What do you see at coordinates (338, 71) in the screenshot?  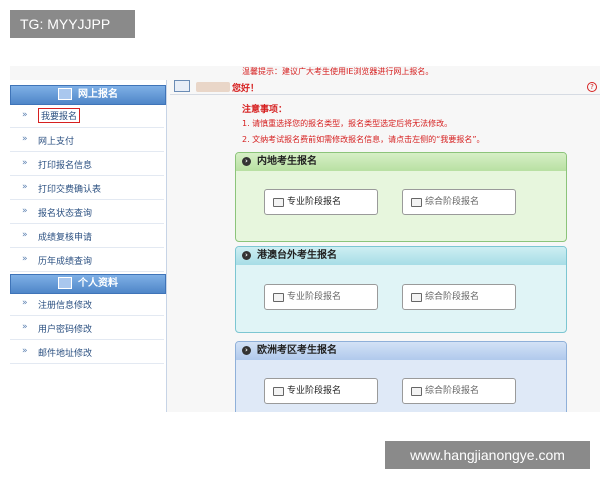 I see `top-notice: 温馨提示：建议广大考生使用IE浏览器进行网上报名。` at bounding box center [338, 71].